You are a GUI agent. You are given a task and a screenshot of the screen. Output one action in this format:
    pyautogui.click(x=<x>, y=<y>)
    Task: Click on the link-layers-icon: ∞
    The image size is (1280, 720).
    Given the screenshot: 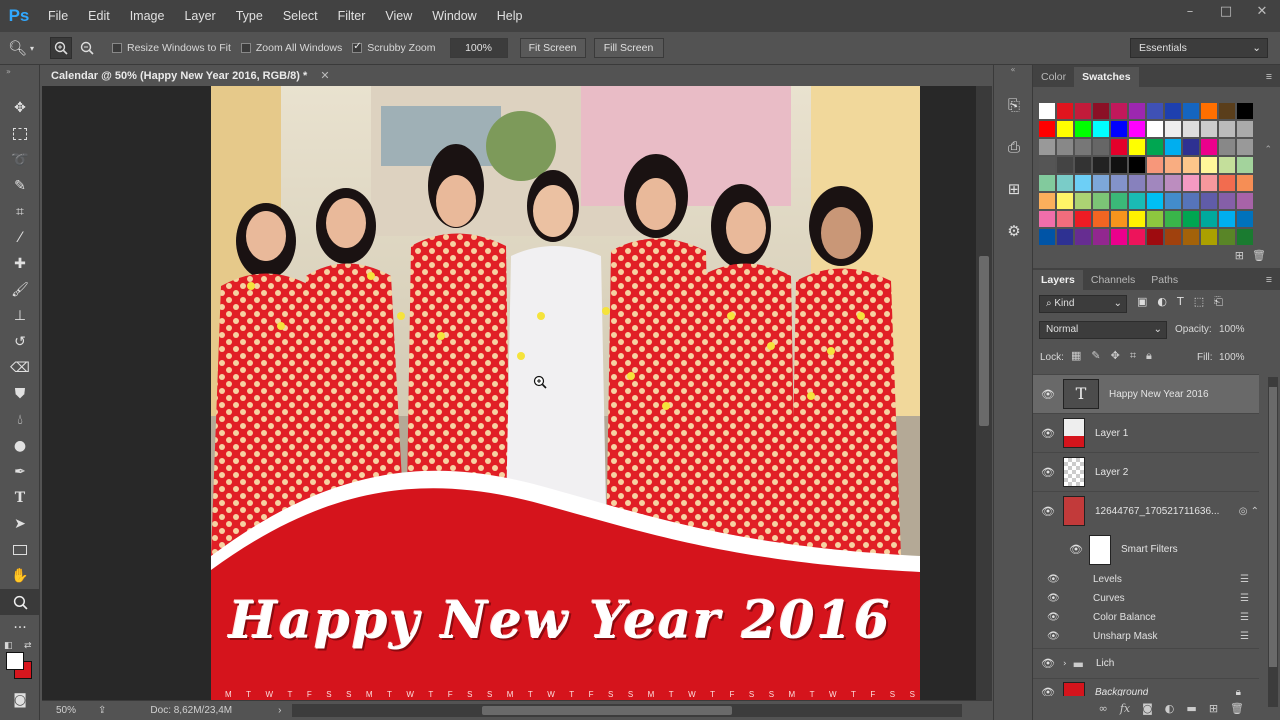 What is the action you would take?
    pyautogui.click(x=1103, y=708)
    